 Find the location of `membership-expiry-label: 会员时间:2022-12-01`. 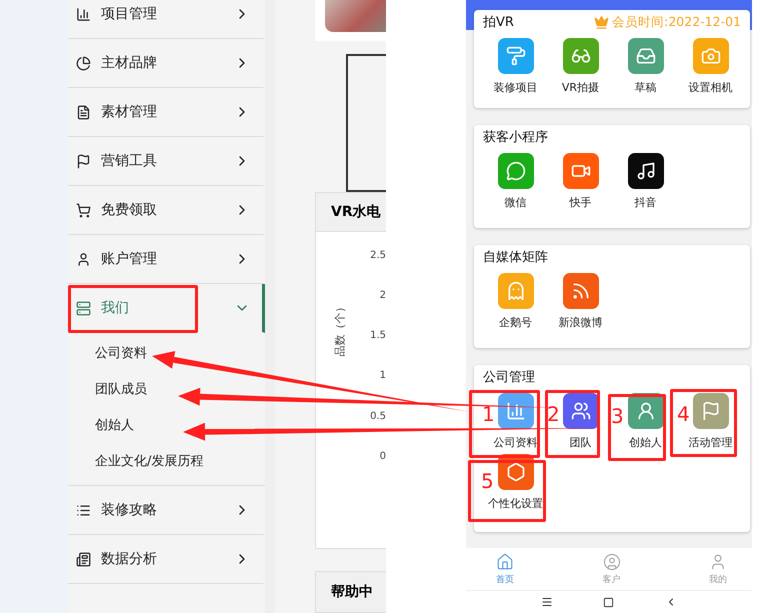

membership-expiry-label: 会员时间:2022-12-01 is located at coordinates (667, 22).